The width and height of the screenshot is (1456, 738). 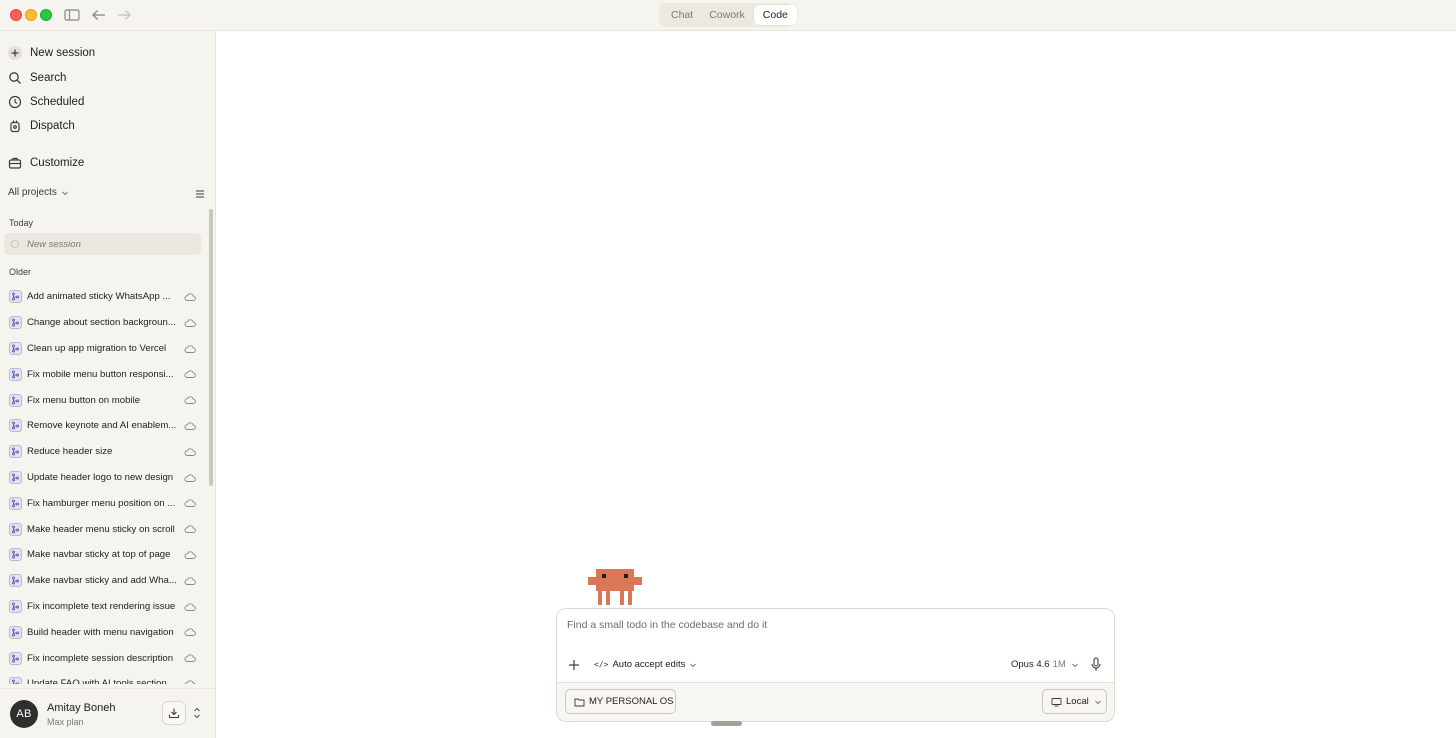 I want to click on today-session-item: New session, so click(x=102, y=244).